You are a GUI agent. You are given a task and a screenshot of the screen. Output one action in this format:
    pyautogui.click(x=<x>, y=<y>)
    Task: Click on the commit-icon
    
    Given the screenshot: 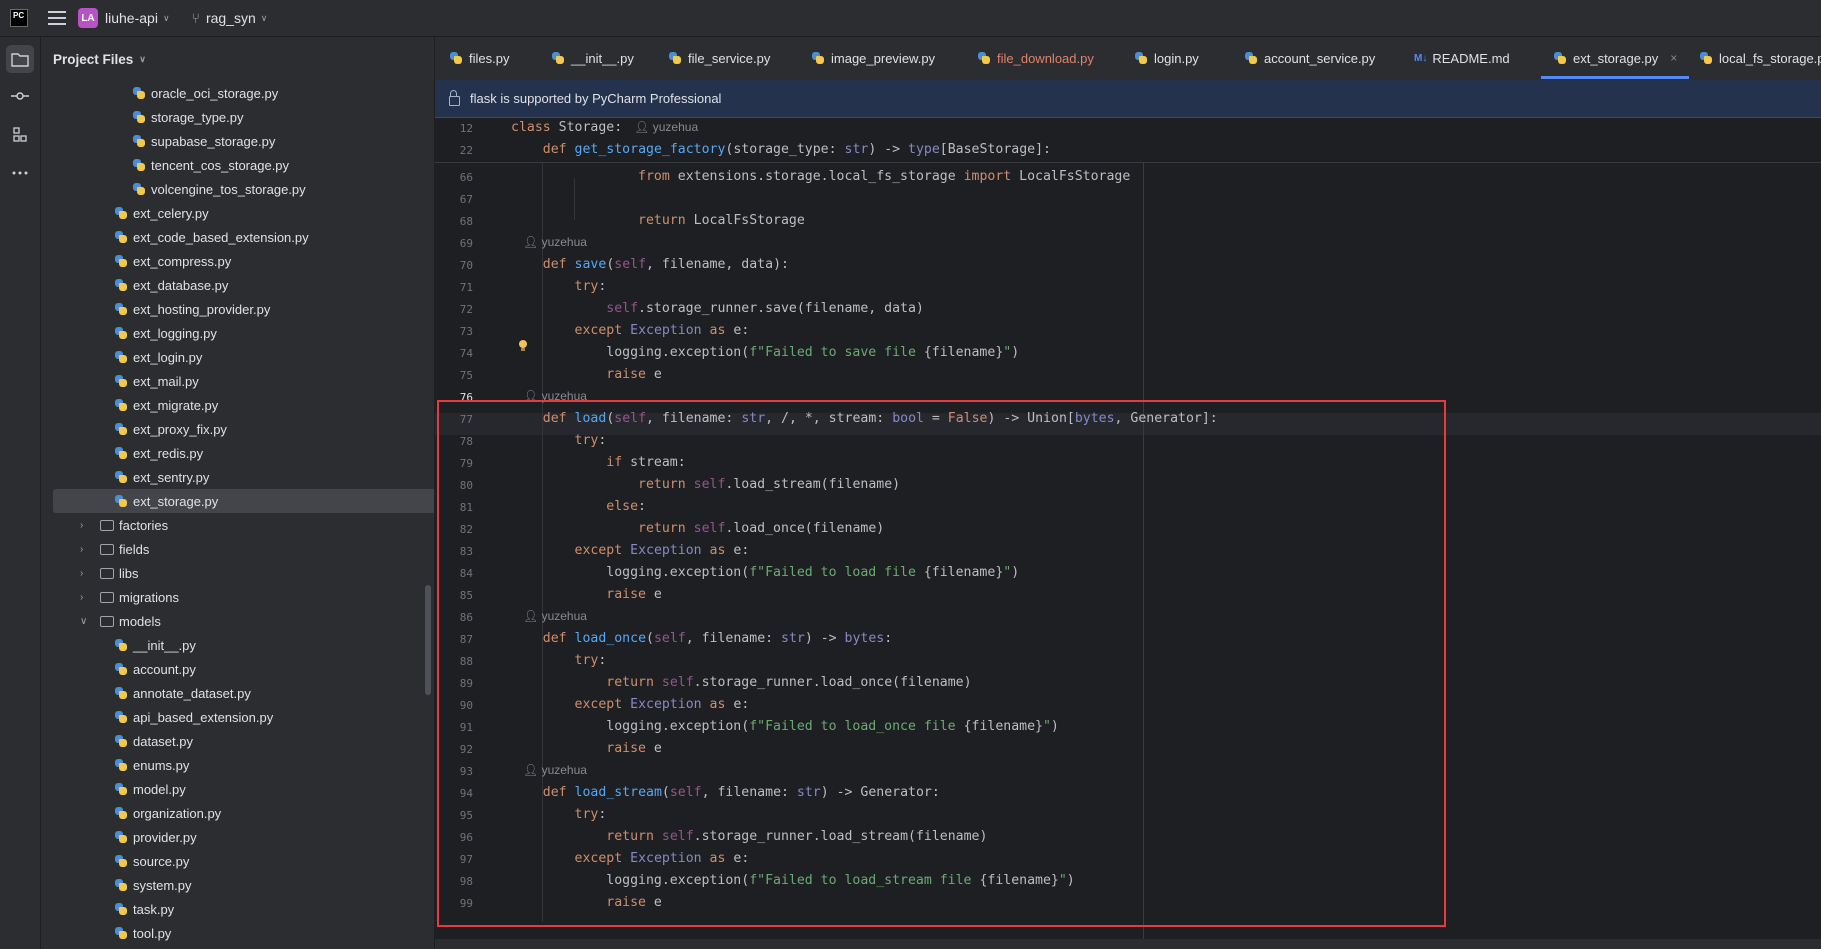 What is the action you would take?
    pyautogui.click(x=20, y=96)
    